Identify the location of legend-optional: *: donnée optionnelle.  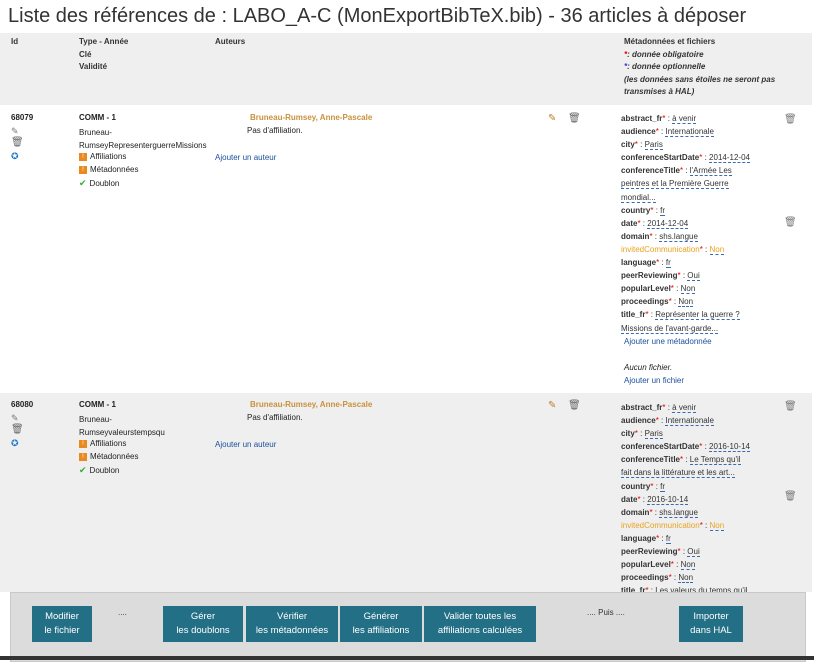
(665, 66).